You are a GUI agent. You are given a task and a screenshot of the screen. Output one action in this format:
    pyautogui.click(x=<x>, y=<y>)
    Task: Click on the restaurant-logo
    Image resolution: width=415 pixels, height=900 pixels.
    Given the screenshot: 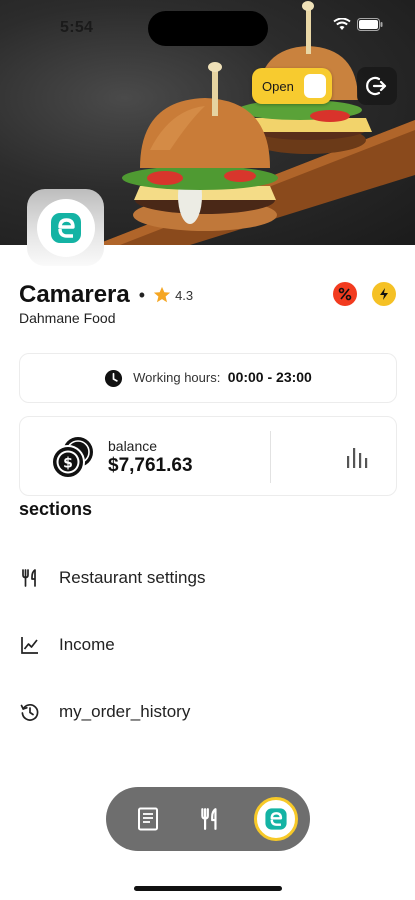 What is the action you would take?
    pyautogui.click(x=65, y=227)
    